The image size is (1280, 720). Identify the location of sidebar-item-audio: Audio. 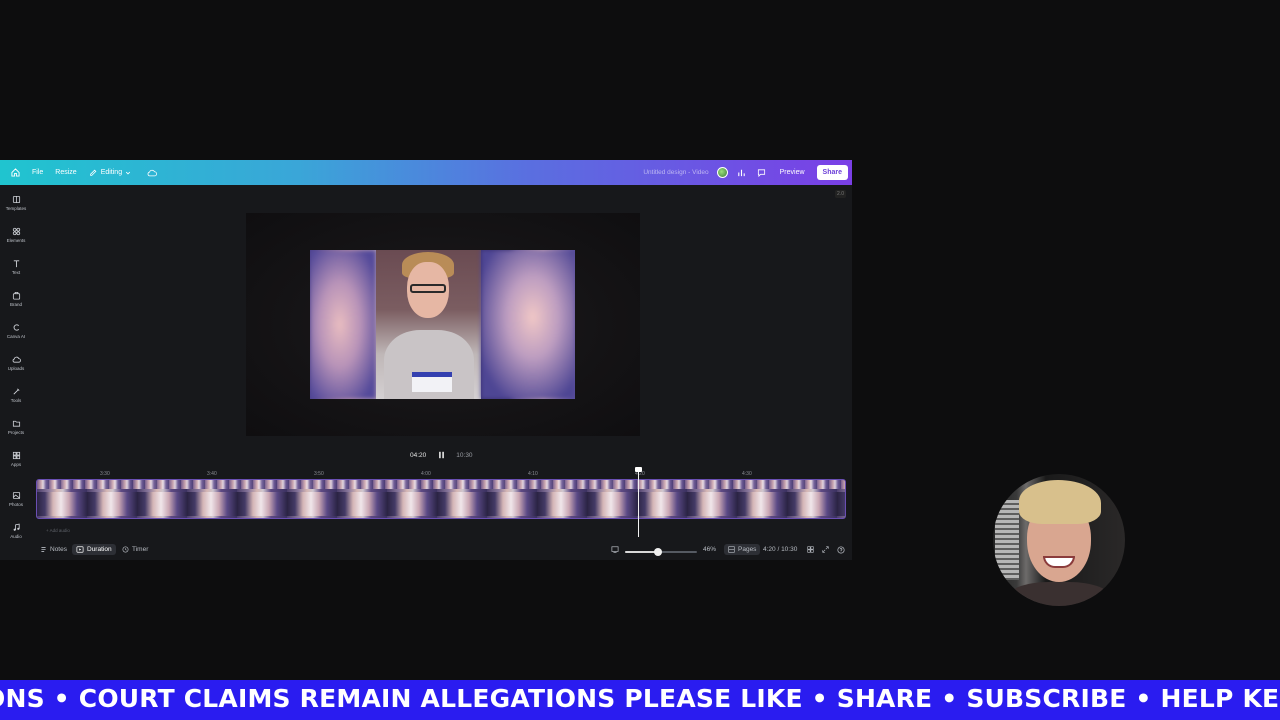
(16, 531).